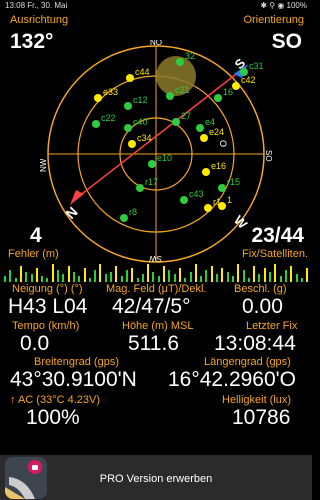 The height and width of the screenshot is (500, 320). Describe the element at coordinates (47, 289) in the screenshot. I see `tilt-label: Neigung (°) (°)` at that location.